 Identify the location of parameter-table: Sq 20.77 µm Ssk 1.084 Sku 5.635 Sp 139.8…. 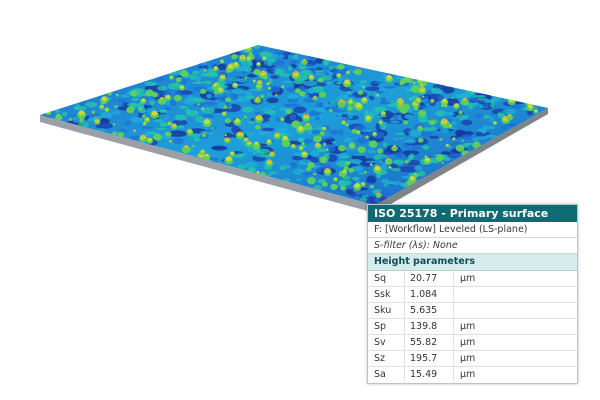
(472, 326).